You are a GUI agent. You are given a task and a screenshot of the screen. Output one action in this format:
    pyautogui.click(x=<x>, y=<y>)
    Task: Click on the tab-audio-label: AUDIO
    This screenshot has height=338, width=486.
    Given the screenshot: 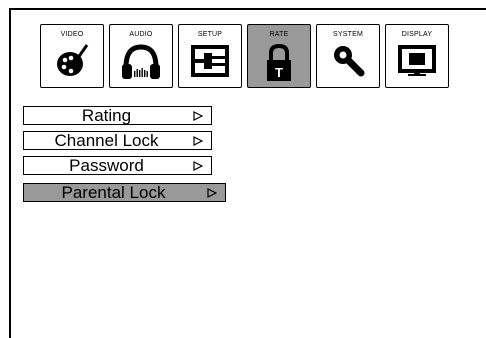 What is the action you would take?
    pyautogui.click(x=141, y=34)
    